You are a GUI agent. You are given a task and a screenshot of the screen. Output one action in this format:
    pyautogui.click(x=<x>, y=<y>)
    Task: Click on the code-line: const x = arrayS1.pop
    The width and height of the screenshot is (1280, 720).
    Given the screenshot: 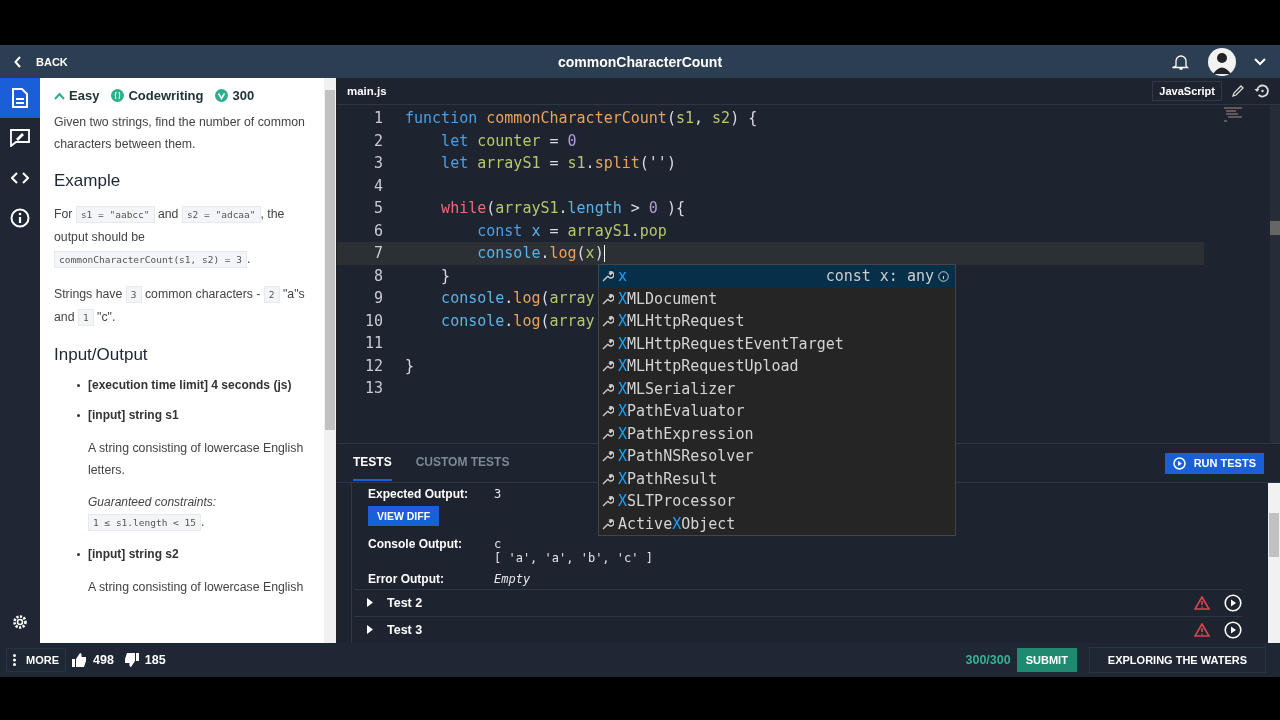 What is the action you would take?
    pyautogui.click(x=572, y=231)
    